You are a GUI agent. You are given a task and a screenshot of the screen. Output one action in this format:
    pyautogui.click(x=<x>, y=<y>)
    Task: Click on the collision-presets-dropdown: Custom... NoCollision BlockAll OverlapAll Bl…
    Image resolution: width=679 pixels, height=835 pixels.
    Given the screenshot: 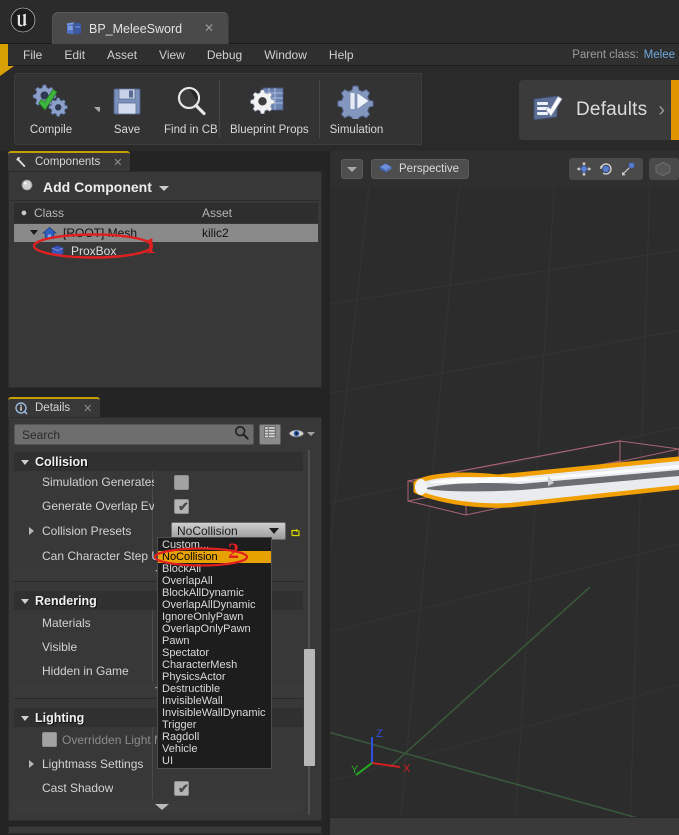 What is the action you would take?
    pyautogui.click(x=214, y=653)
    